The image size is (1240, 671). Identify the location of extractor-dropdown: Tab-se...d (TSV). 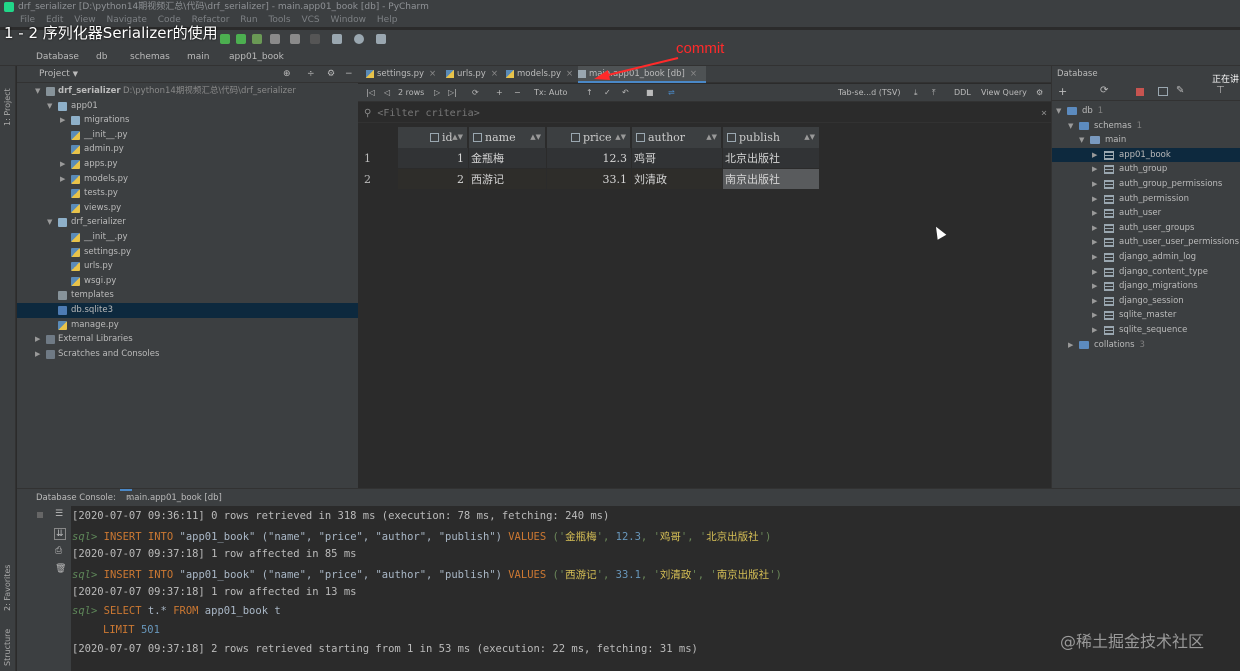
(869, 93).